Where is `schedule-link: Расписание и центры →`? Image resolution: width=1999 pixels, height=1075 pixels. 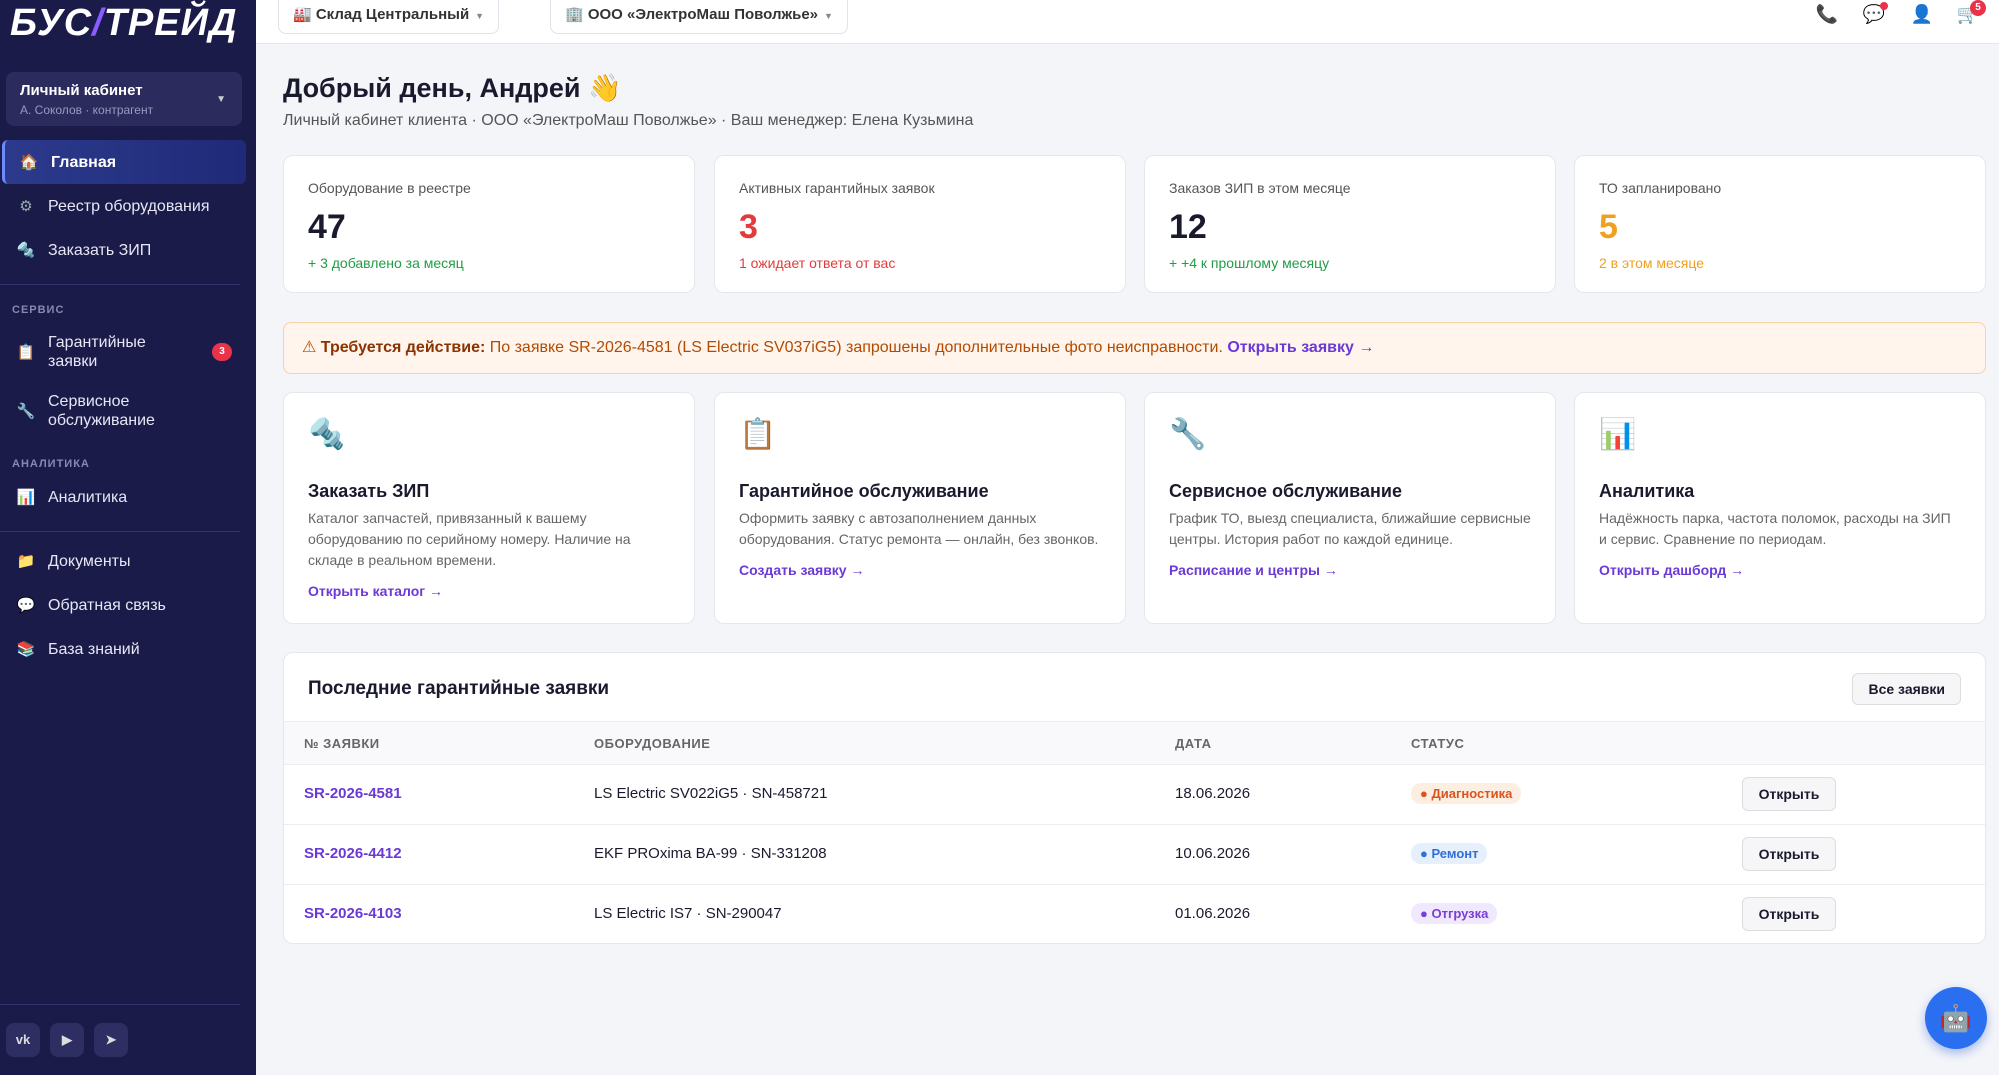
schedule-link: Расписание и центры → is located at coordinates (1350, 570).